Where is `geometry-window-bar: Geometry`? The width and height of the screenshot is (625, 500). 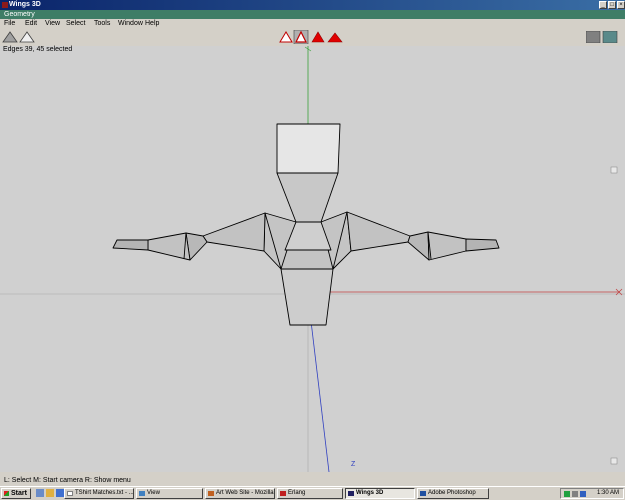
geometry-window-bar: Geometry is located at coordinates (312, 14).